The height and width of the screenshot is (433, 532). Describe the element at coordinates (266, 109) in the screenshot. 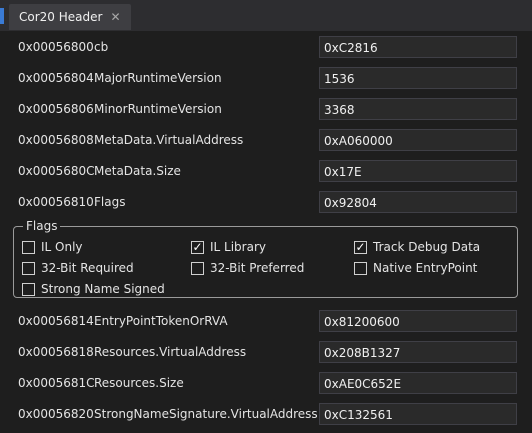

I see `field-row: 0x00056806 MinorRuntimeVersion 3368` at that location.